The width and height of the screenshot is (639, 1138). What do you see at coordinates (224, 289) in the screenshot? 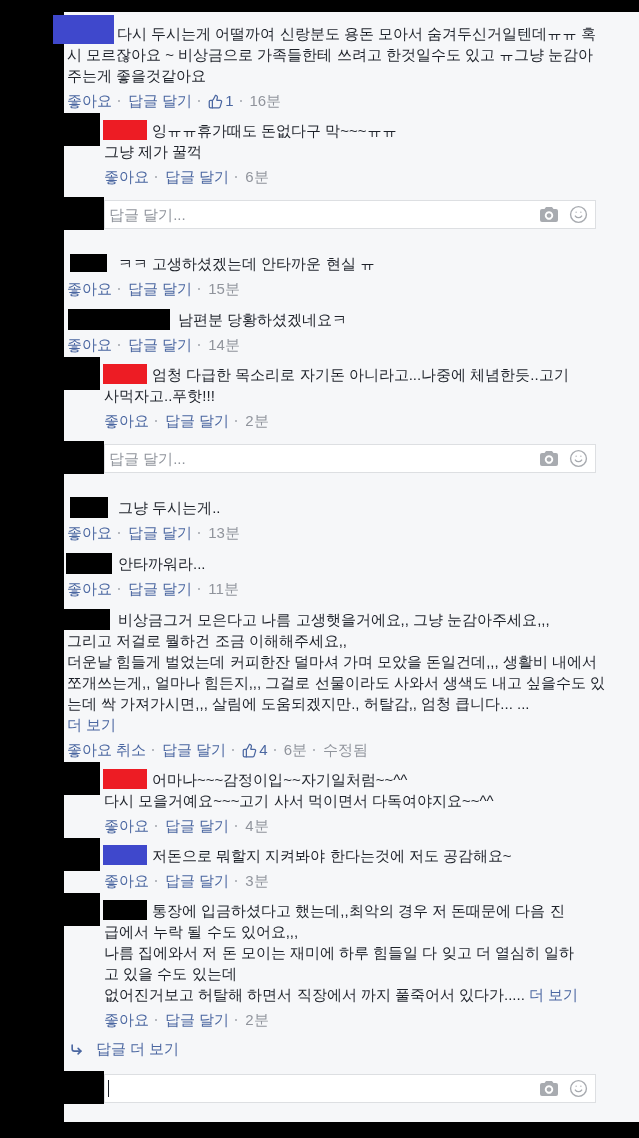
I see `timestamp: 15분` at bounding box center [224, 289].